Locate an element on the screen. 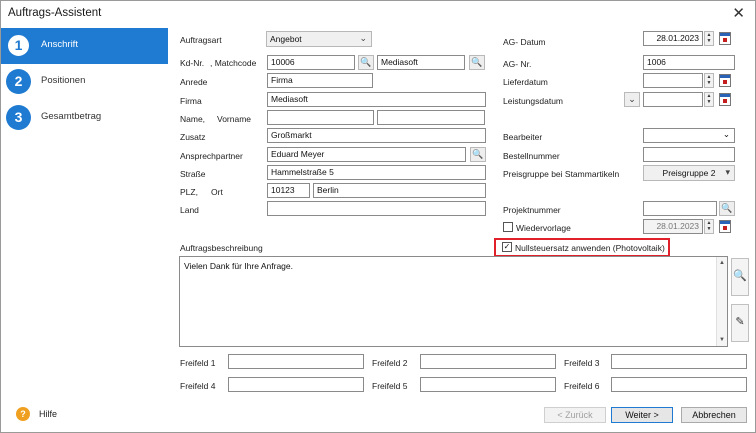 The width and height of the screenshot is (756, 433). help-icon: ? is located at coordinates (23, 414).